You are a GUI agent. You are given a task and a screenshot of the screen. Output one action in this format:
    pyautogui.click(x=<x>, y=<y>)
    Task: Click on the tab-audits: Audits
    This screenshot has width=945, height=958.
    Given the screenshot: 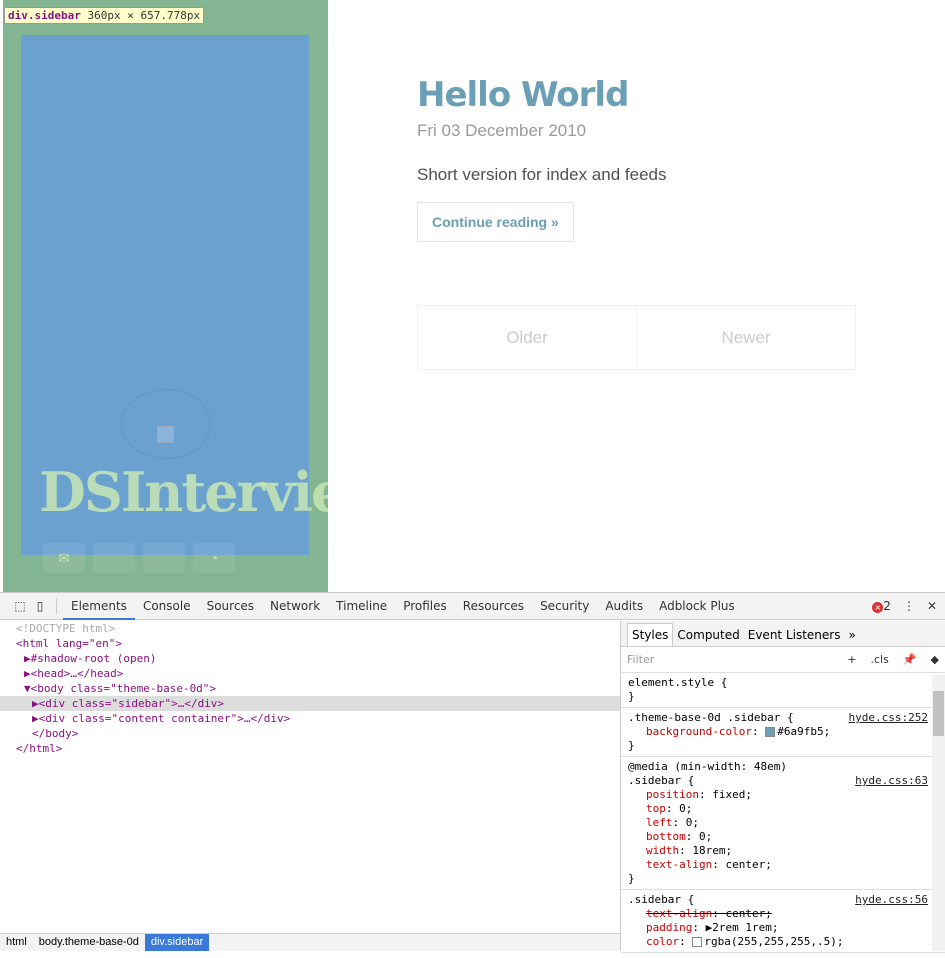 What is the action you would take?
    pyautogui.click(x=624, y=606)
    